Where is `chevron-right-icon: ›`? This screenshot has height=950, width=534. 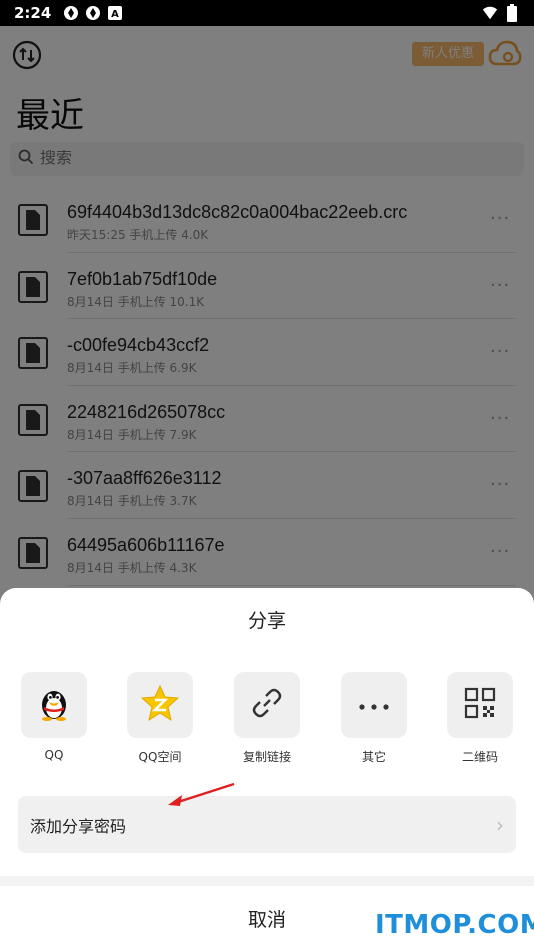
chevron-right-icon: › is located at coordinates (500, 824).